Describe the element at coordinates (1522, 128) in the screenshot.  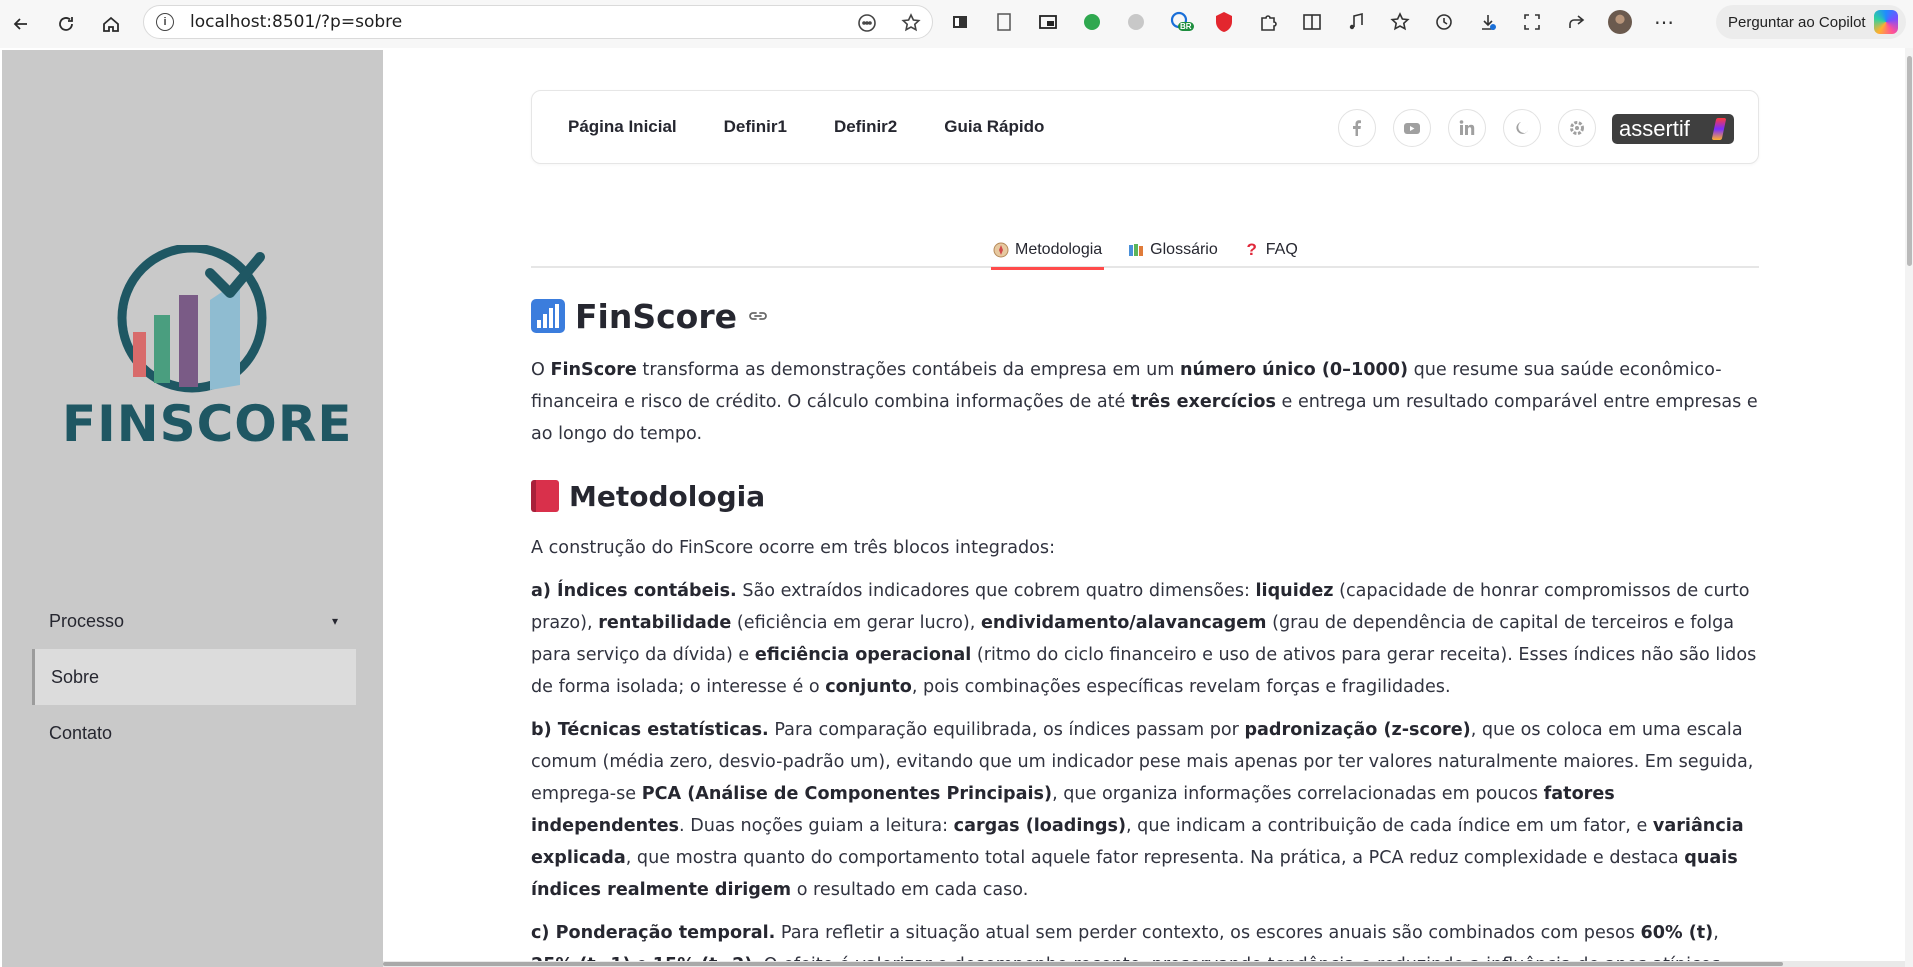
I see `moon-icon` at that location.